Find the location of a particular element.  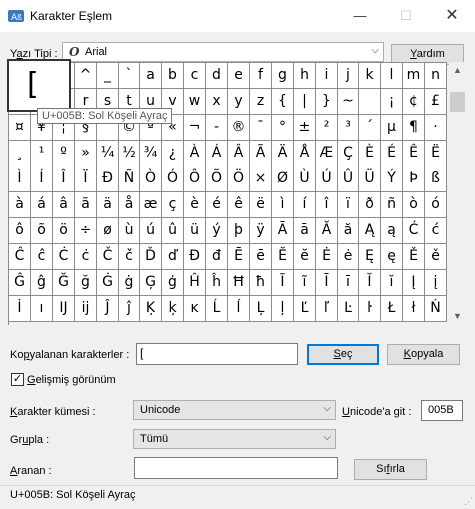

char-cell: æ is located at coordinates (151, 205).